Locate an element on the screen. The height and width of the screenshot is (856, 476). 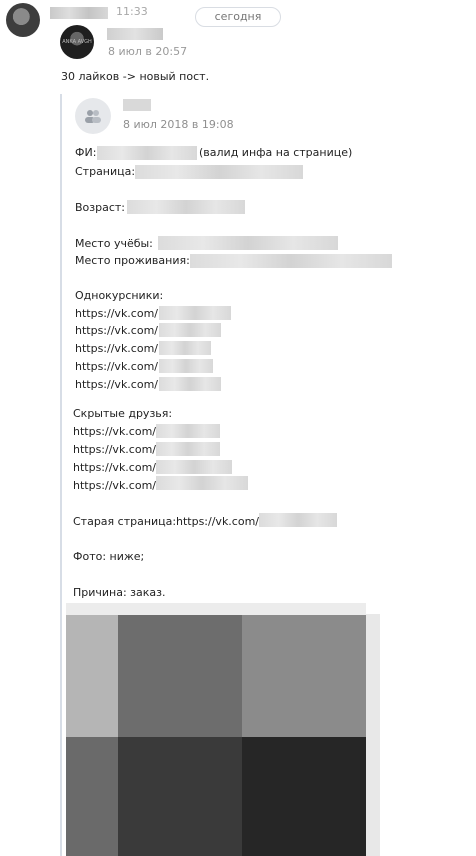
page-label: Страница: is located at coordinates (105, 171).